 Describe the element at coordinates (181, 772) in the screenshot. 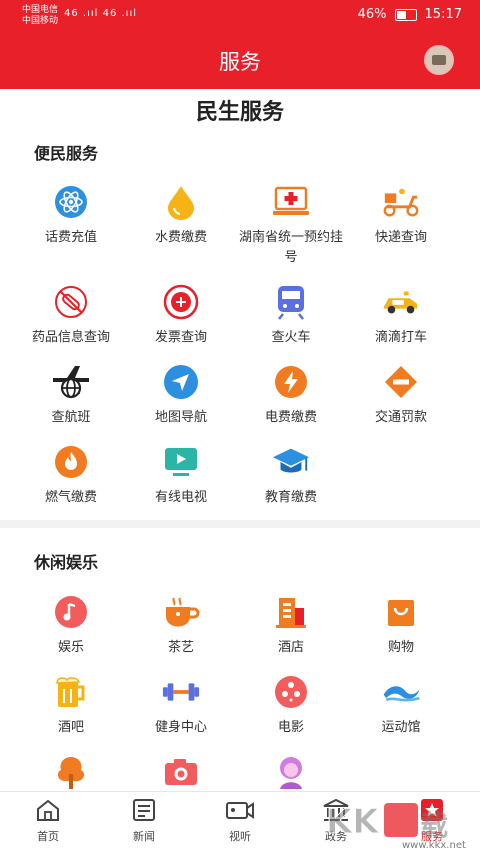

I see `camera-icon` at that location.